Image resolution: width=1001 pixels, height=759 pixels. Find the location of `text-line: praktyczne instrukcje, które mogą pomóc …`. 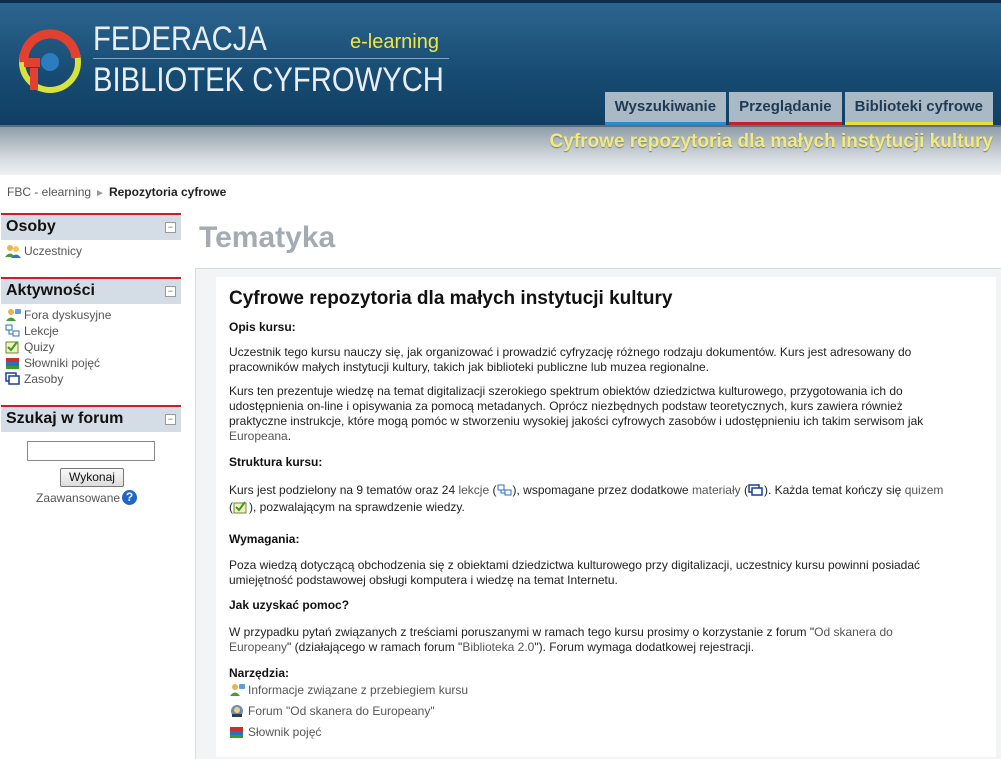

text-line: praktyczne instrukcje, które mogą pomóc … is located at coordinates (576, 421).